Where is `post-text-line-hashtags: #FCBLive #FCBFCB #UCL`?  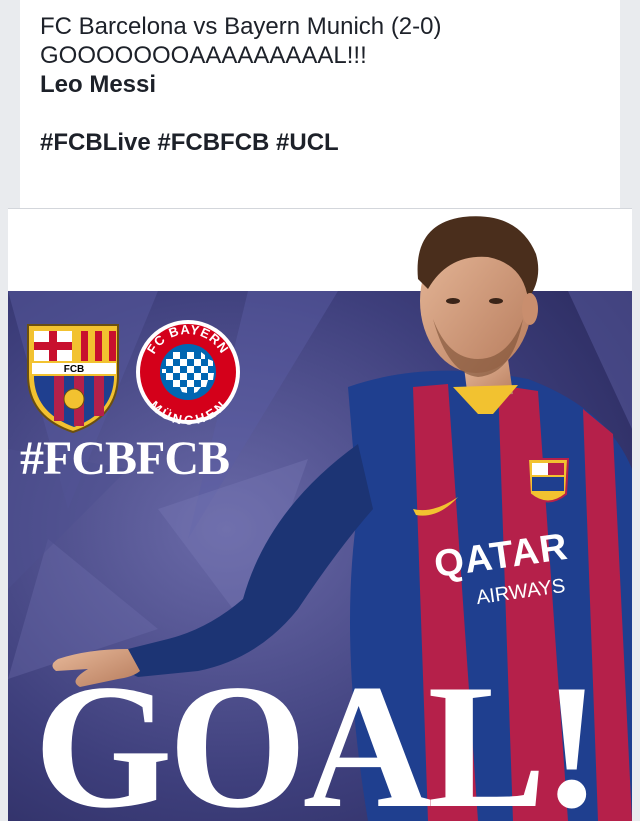 post-text-line-hashtags: #FCBLive #FCBFCB #UCL is located at coordinates (189, 142).